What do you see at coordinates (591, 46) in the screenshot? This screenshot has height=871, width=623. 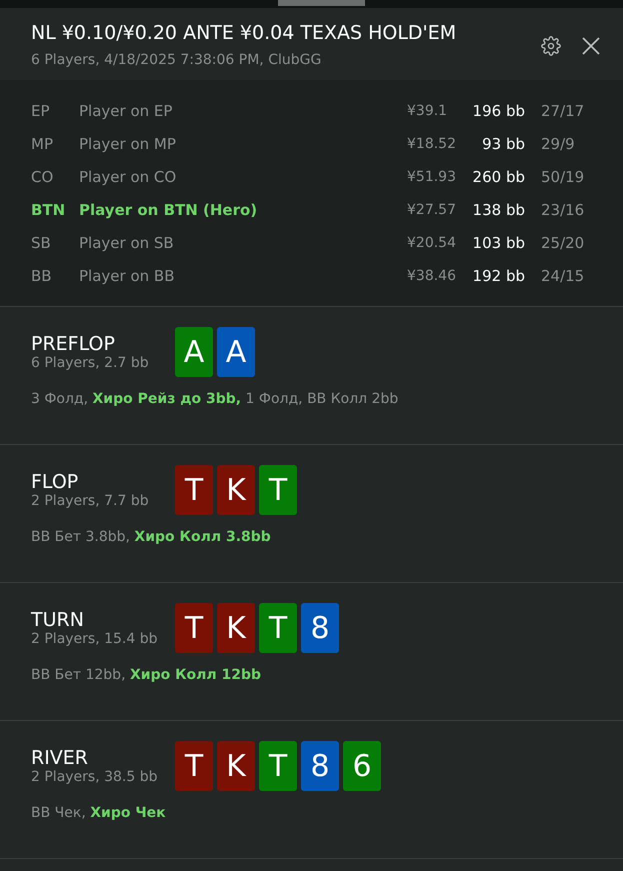 I see `close-icon` at bounding box center [591, 46].